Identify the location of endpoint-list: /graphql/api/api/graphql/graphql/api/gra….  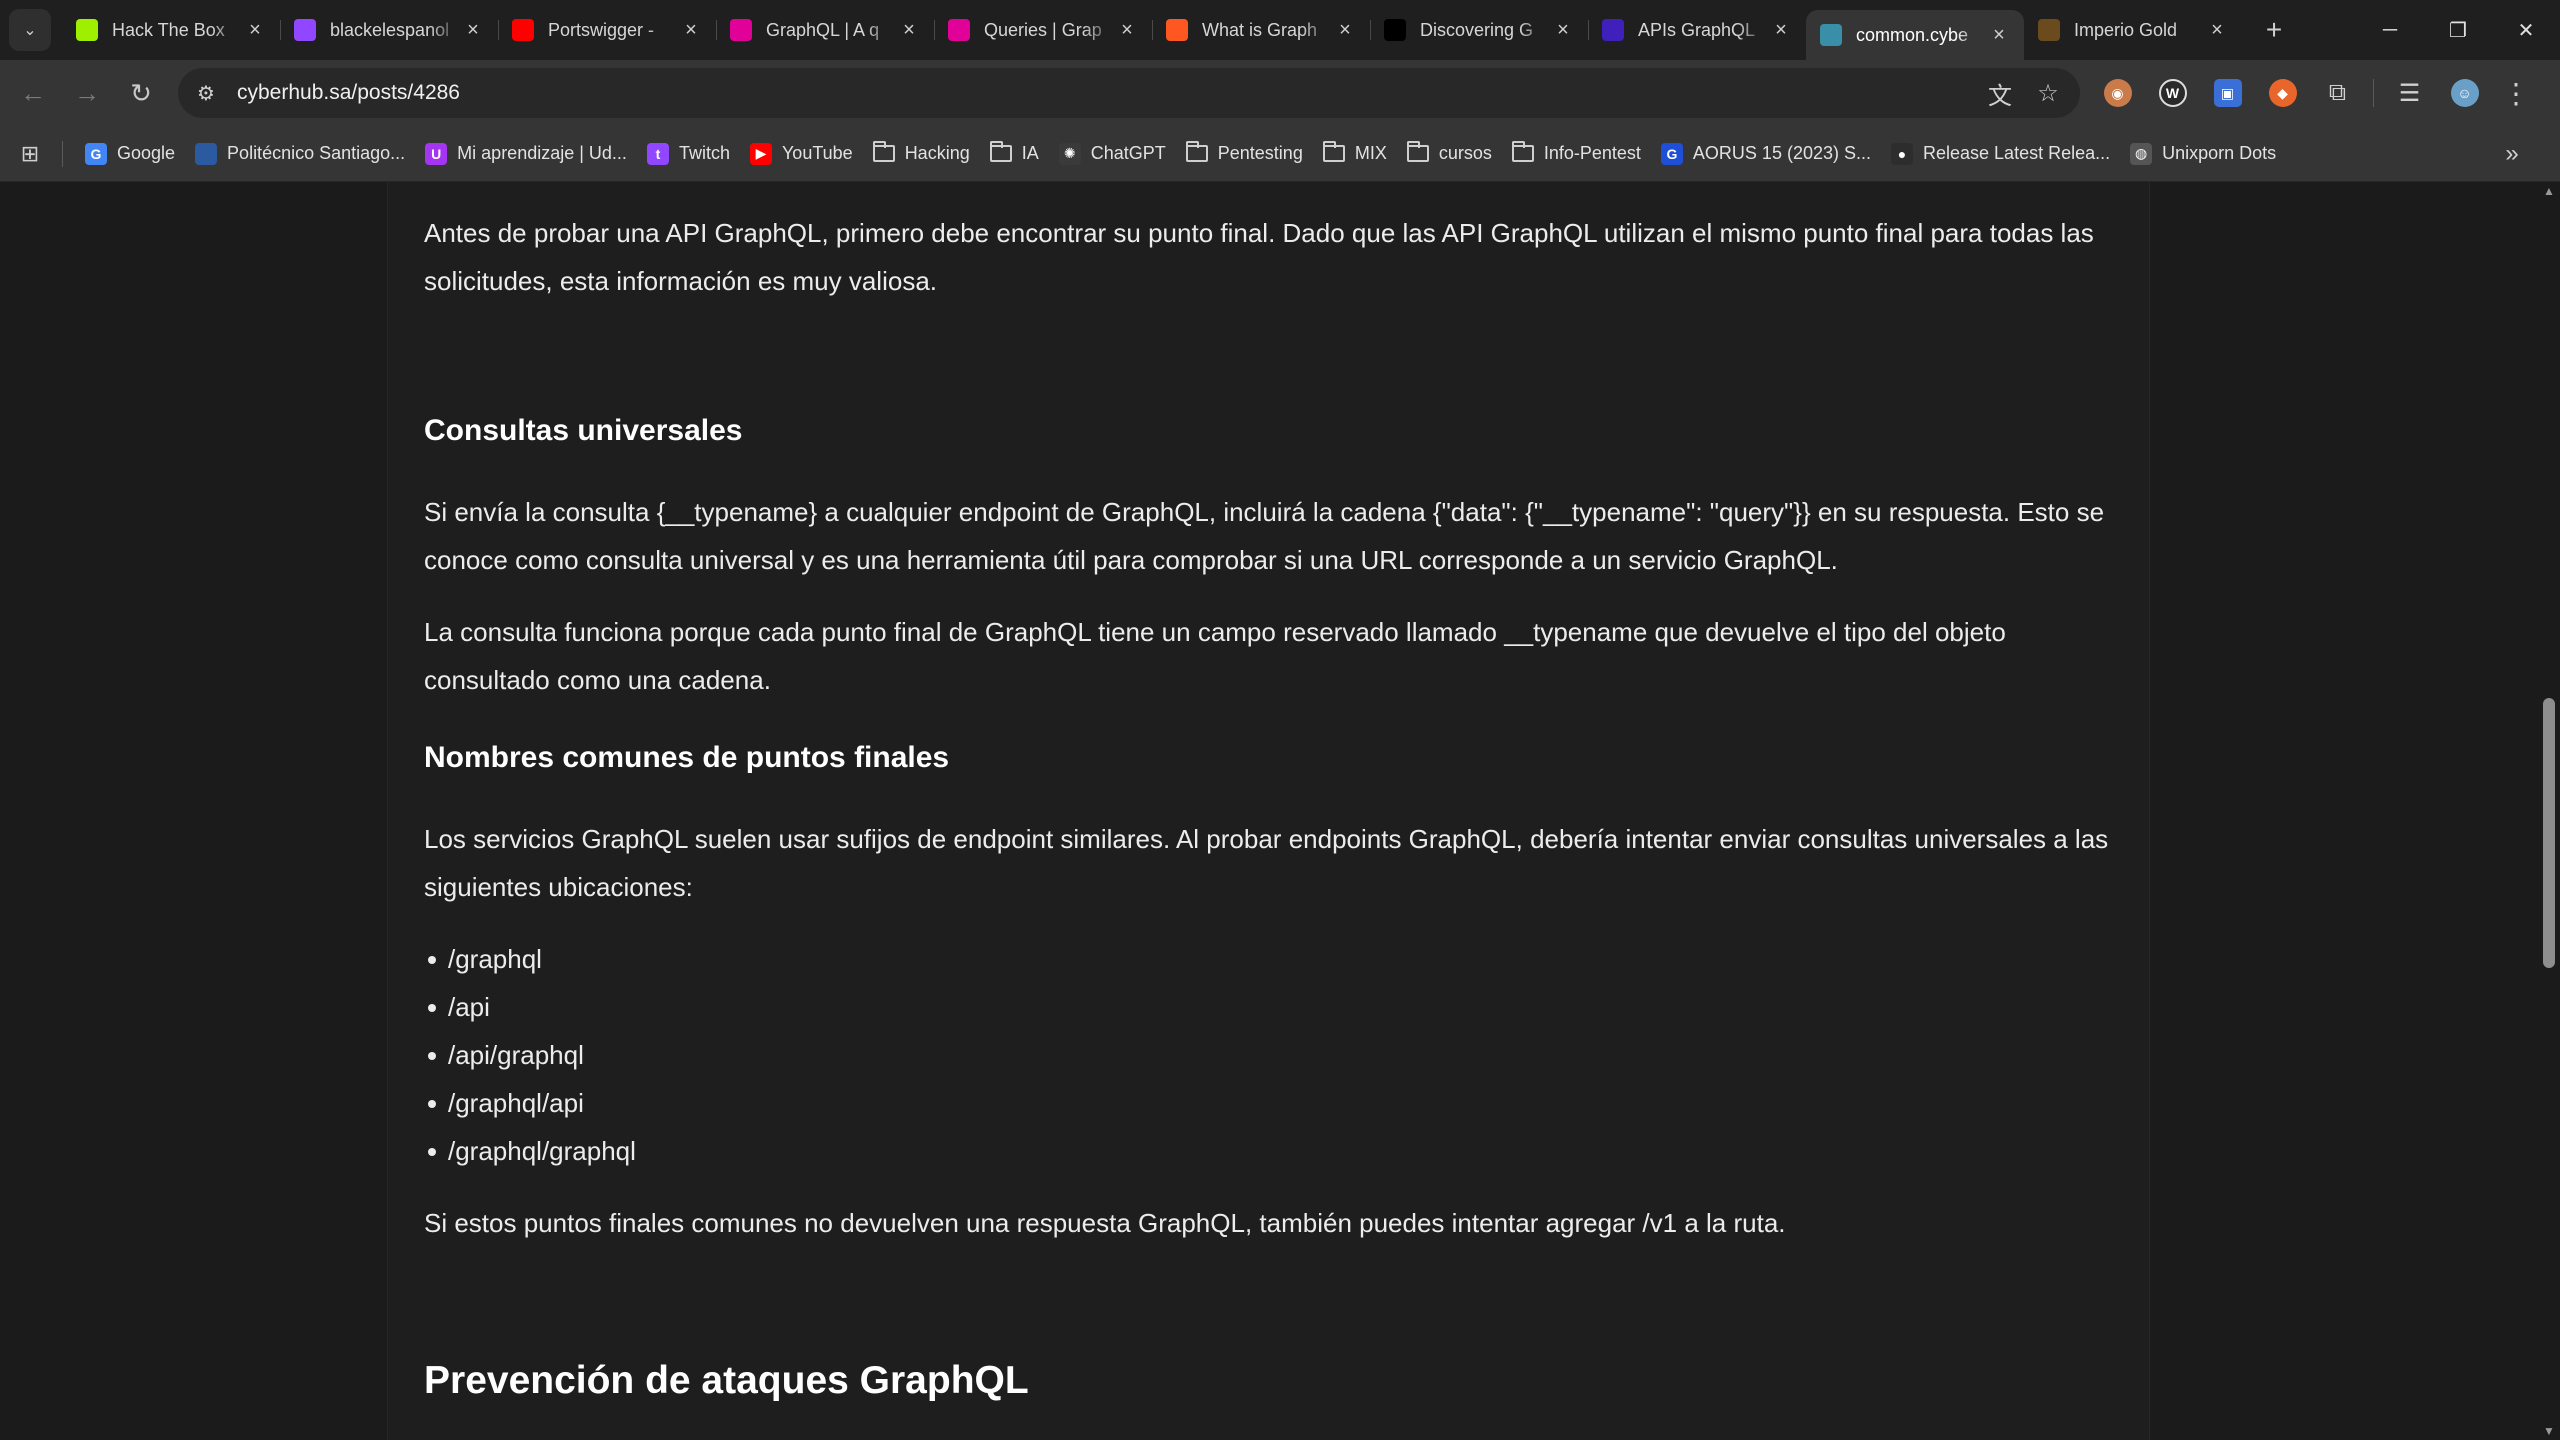
(788, 1055).